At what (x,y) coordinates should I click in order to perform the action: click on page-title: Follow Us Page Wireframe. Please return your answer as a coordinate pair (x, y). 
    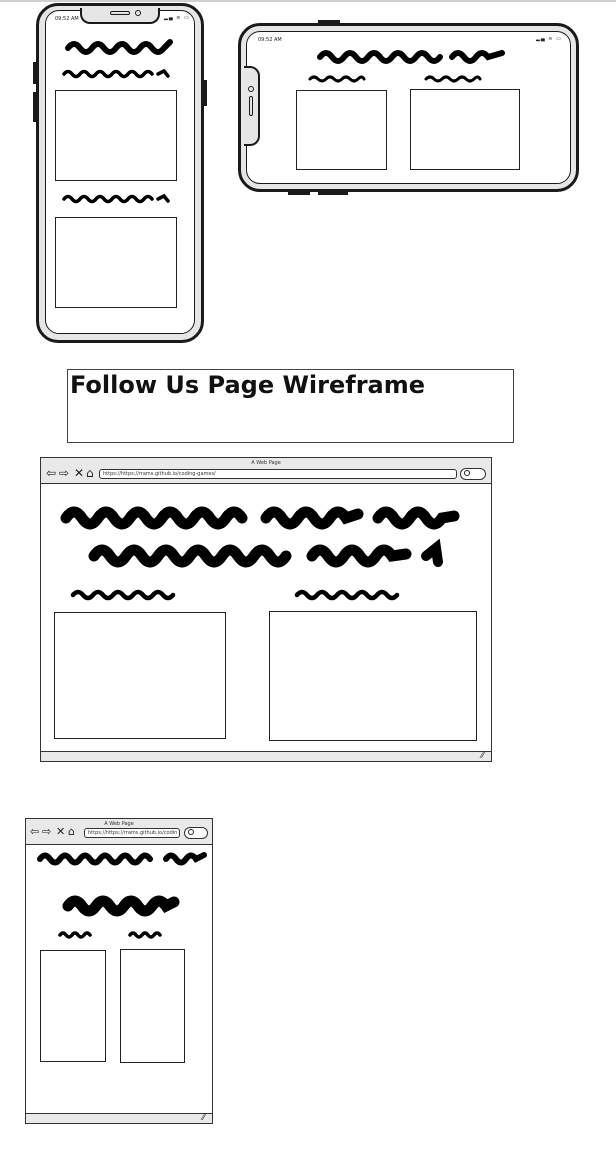
    Looking at the image, I should click on (248, 385).